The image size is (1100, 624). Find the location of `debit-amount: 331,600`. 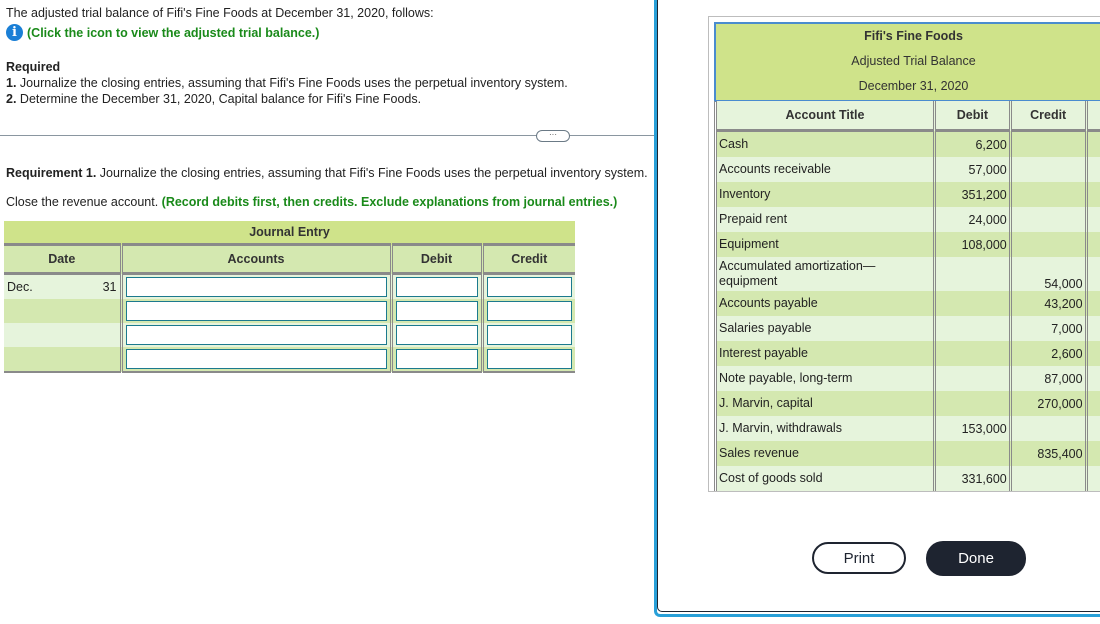

debit-amount: 331,600 is located at coordinates (971, 478).